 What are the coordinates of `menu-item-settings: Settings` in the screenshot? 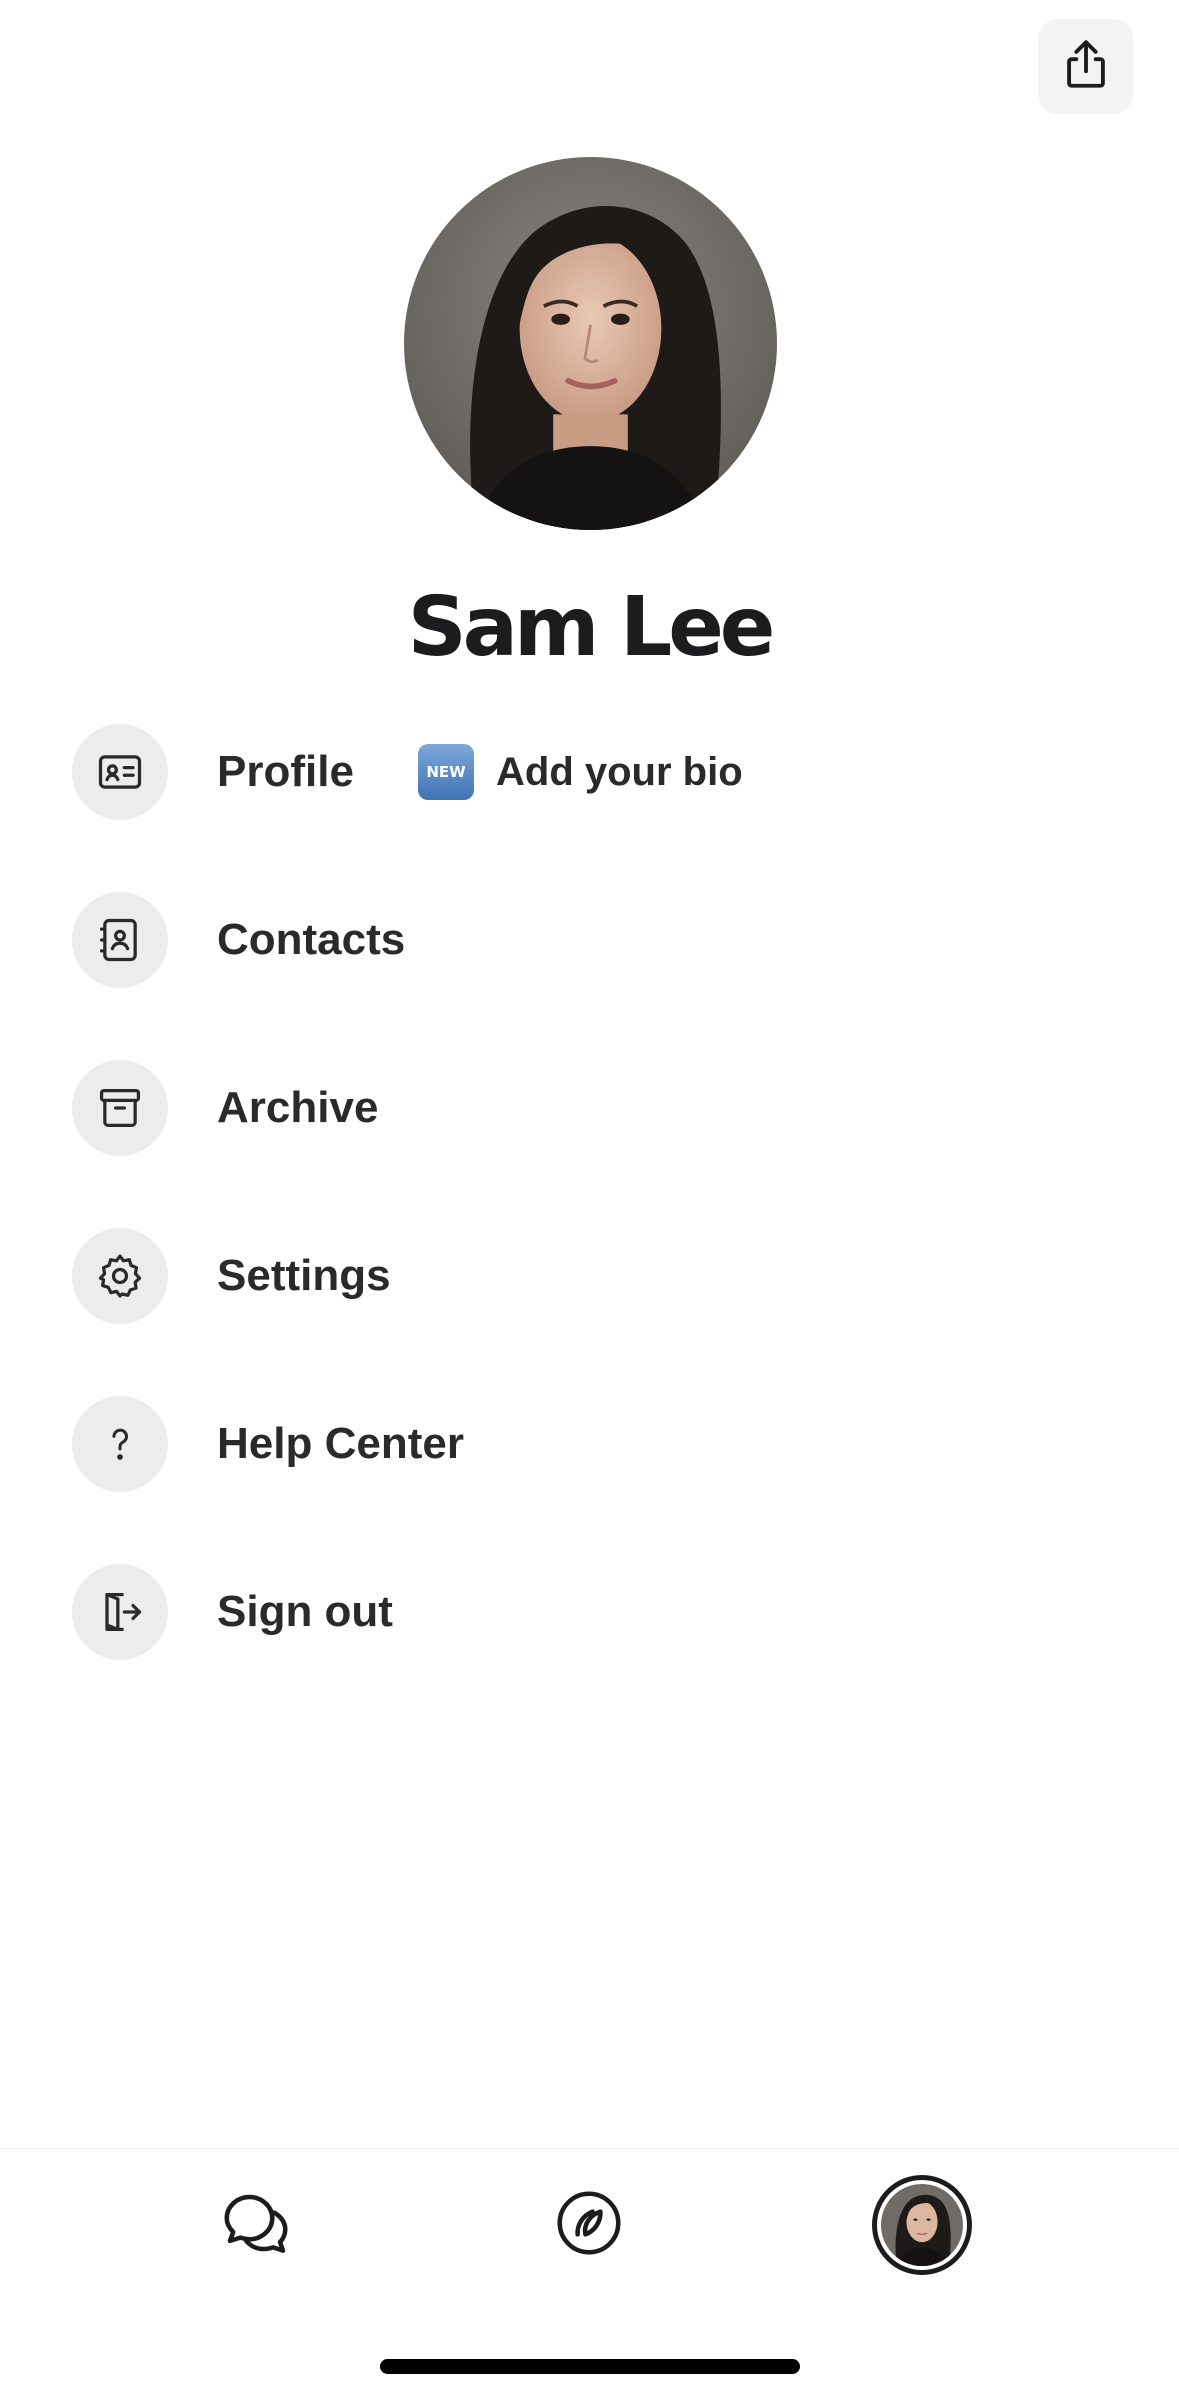 It's located at (589, 1276).